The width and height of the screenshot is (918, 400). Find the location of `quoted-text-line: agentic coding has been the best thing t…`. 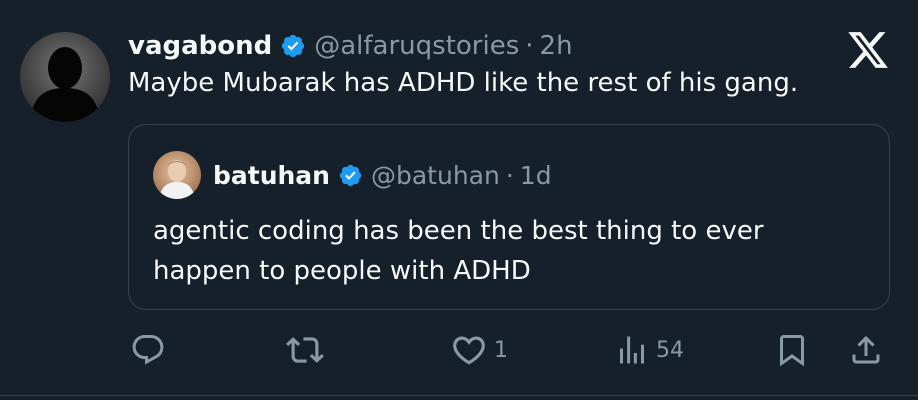

quoted-text-line: agentic coding has been the best thing t… is located at coordinates (458, 231).